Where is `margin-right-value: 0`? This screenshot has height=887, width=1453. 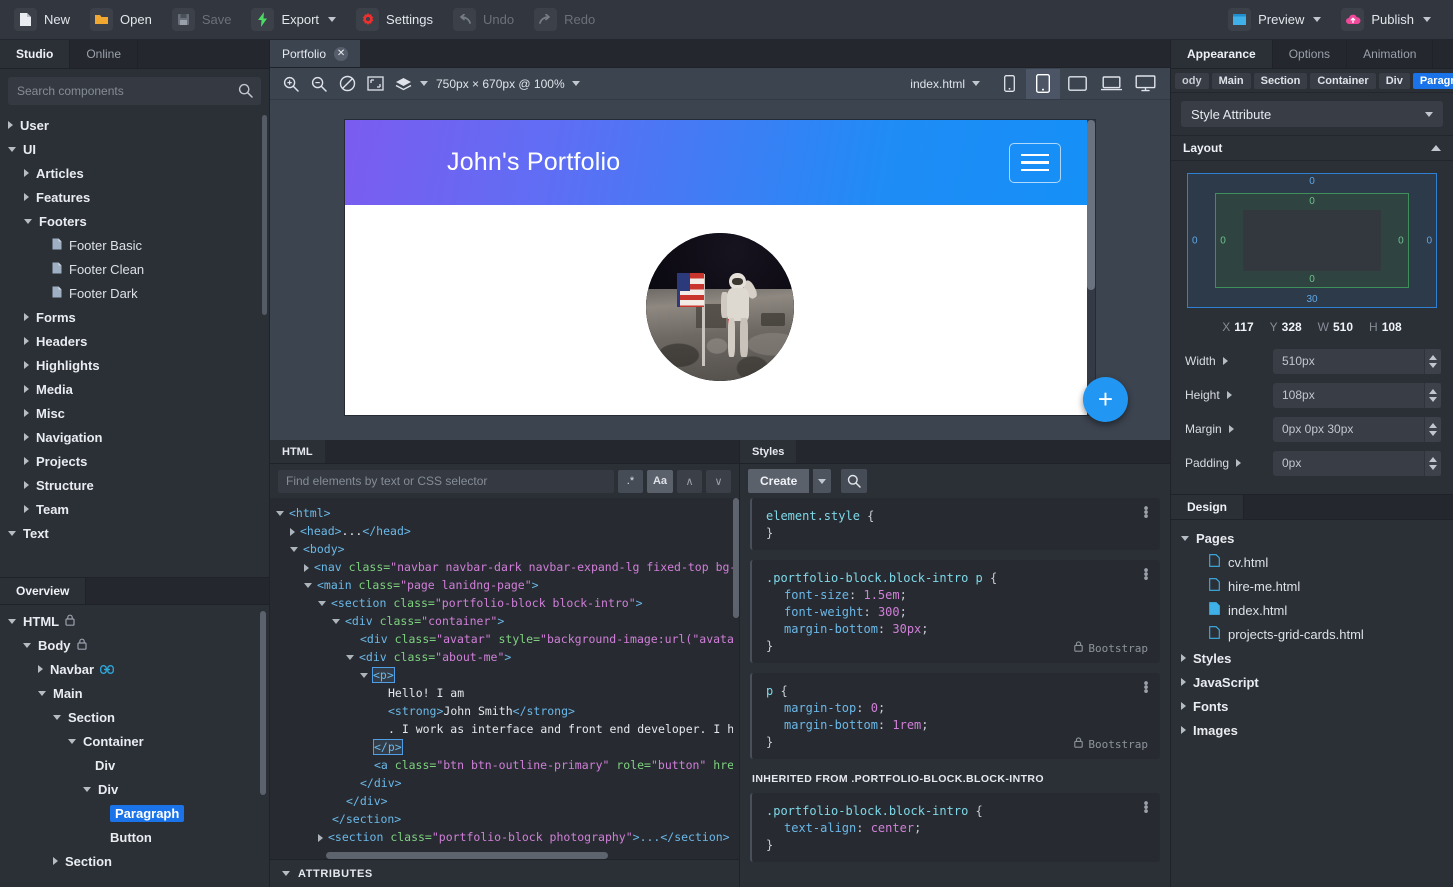
margin-right-value: 0 is located at coordinates (1429, 240).